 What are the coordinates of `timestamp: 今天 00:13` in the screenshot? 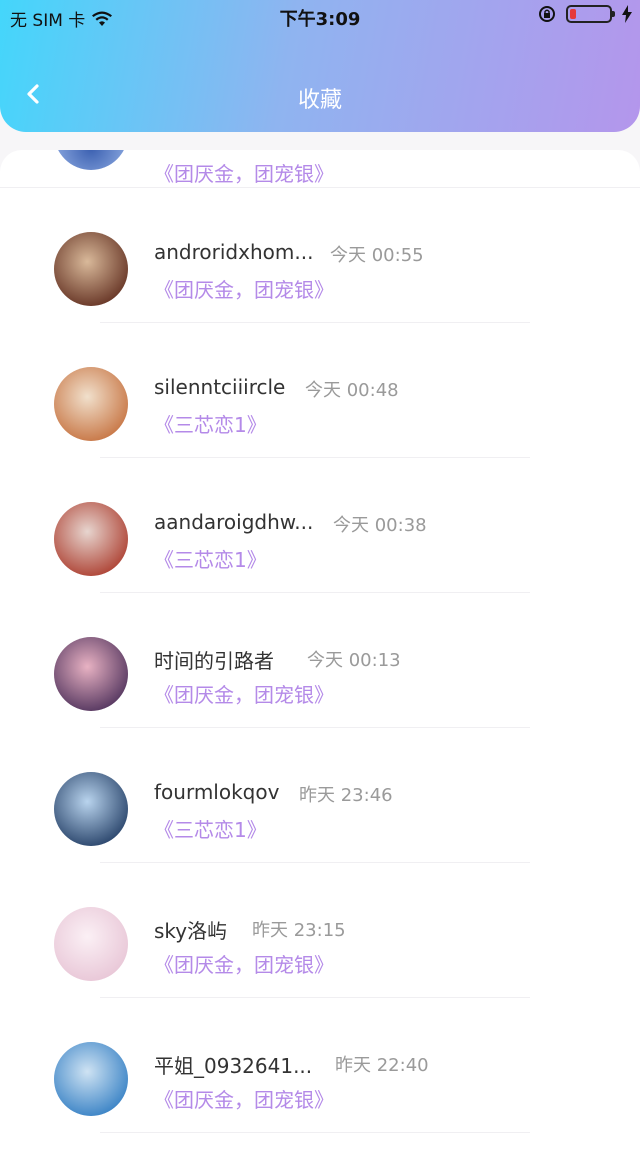 It's located at (354, 660).